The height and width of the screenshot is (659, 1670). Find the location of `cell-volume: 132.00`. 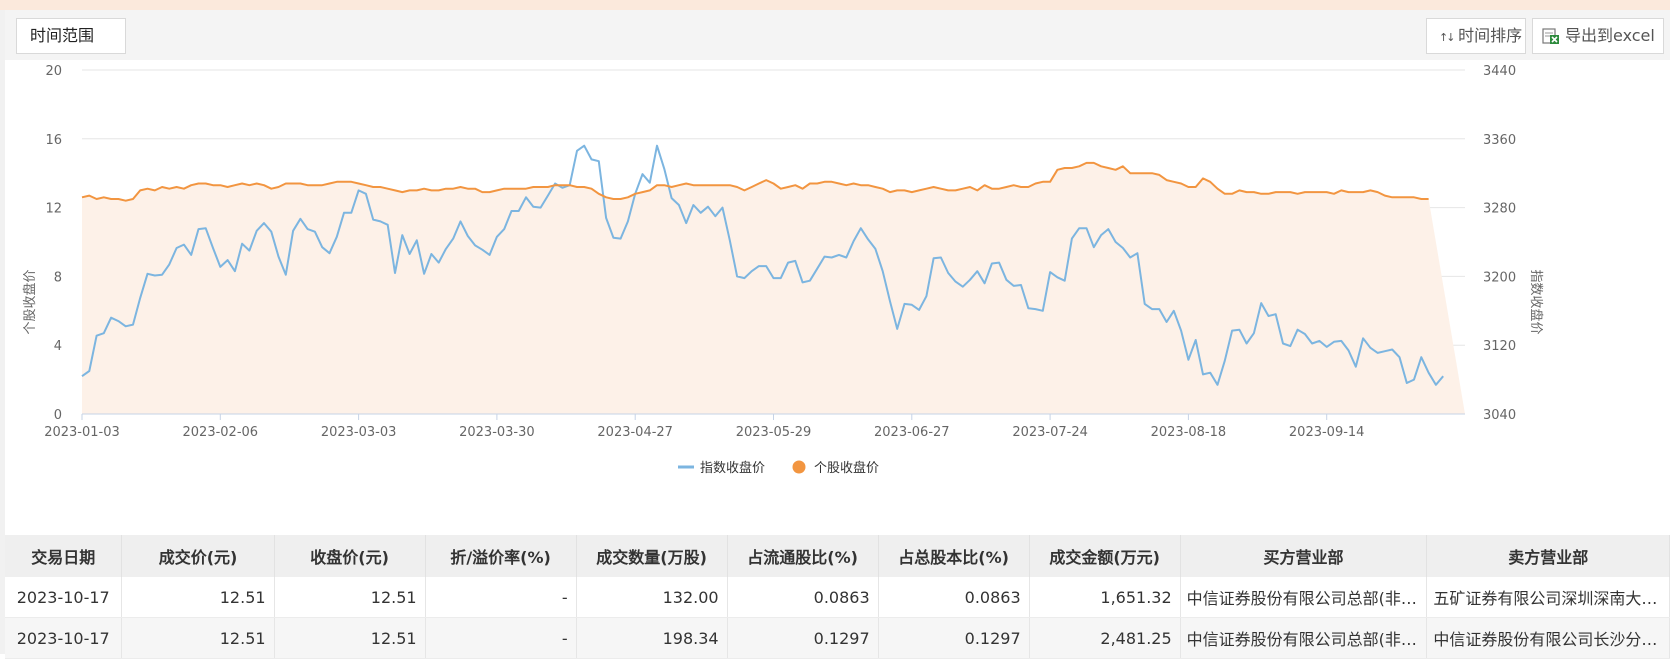

cell-volume: 132.00 is located at coordinates (652, 597).